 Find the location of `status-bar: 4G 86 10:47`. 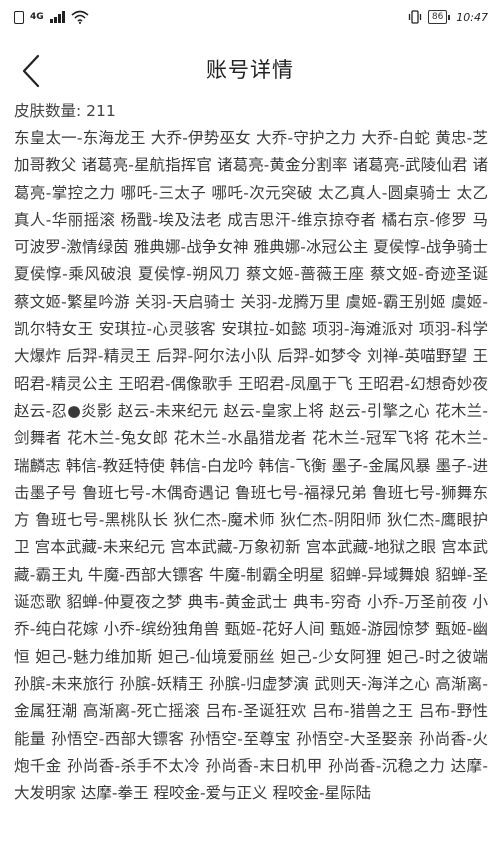

status-bar: 4G 86 10:47 is located at coordinates (250, 17).